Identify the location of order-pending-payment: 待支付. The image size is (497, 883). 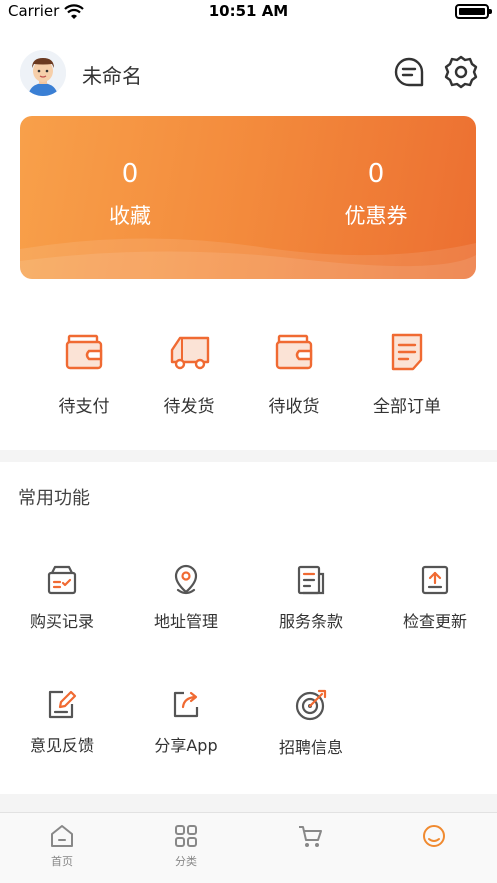
(84, 374).